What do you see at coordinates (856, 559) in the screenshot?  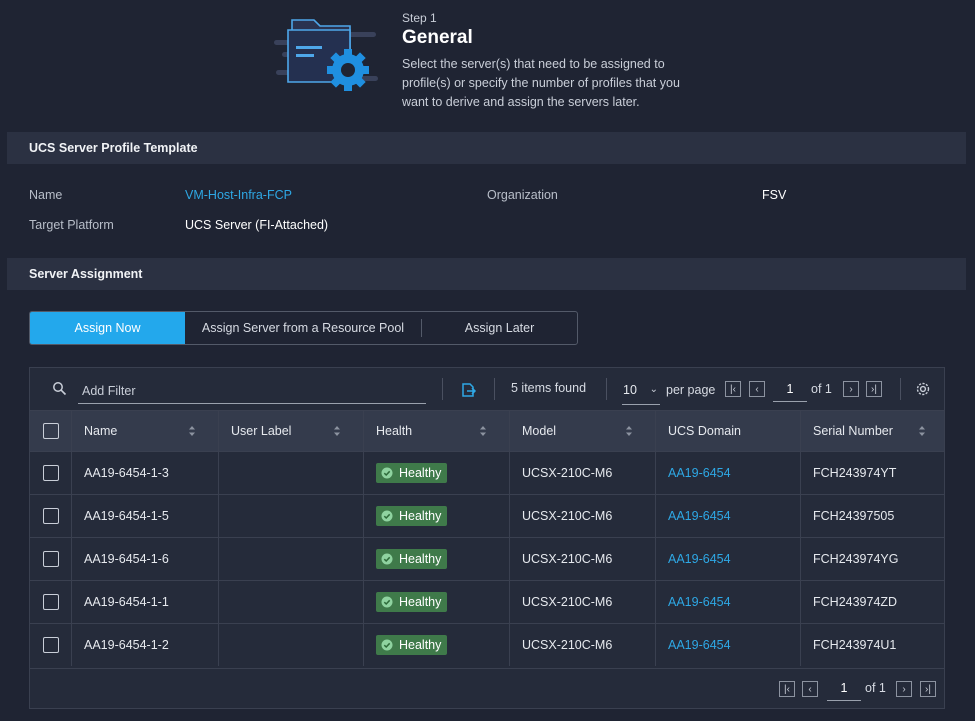 I see `serial-number: FCH243974YG` at bounding box center [856, 559].